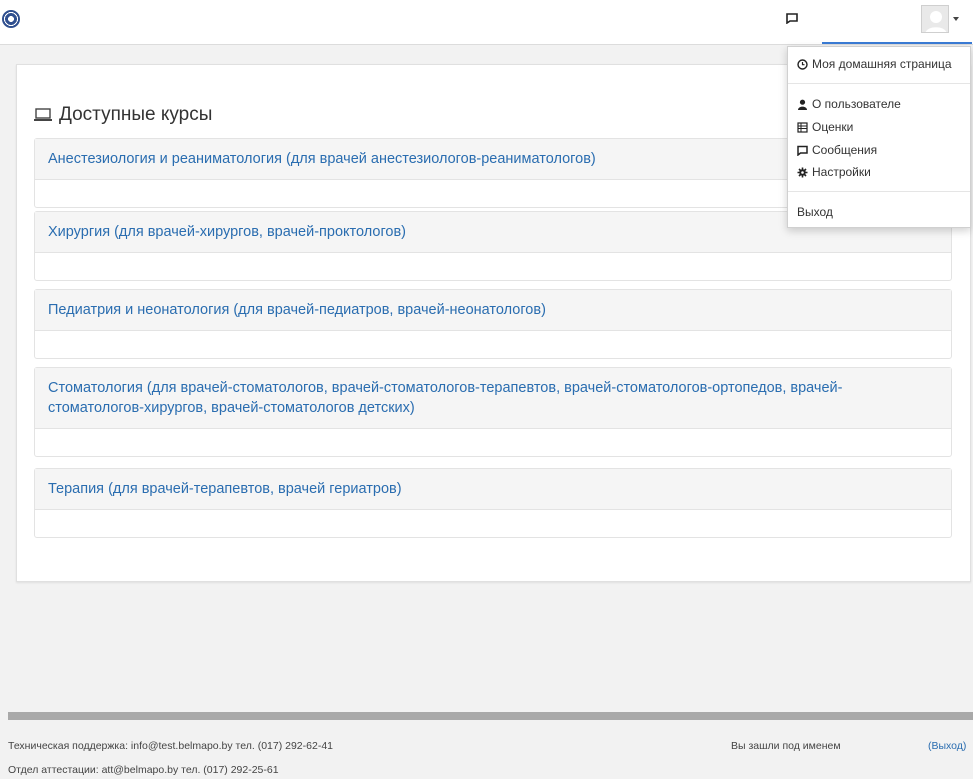  I want to click on footer-logout-close: ), so click(964, 746).